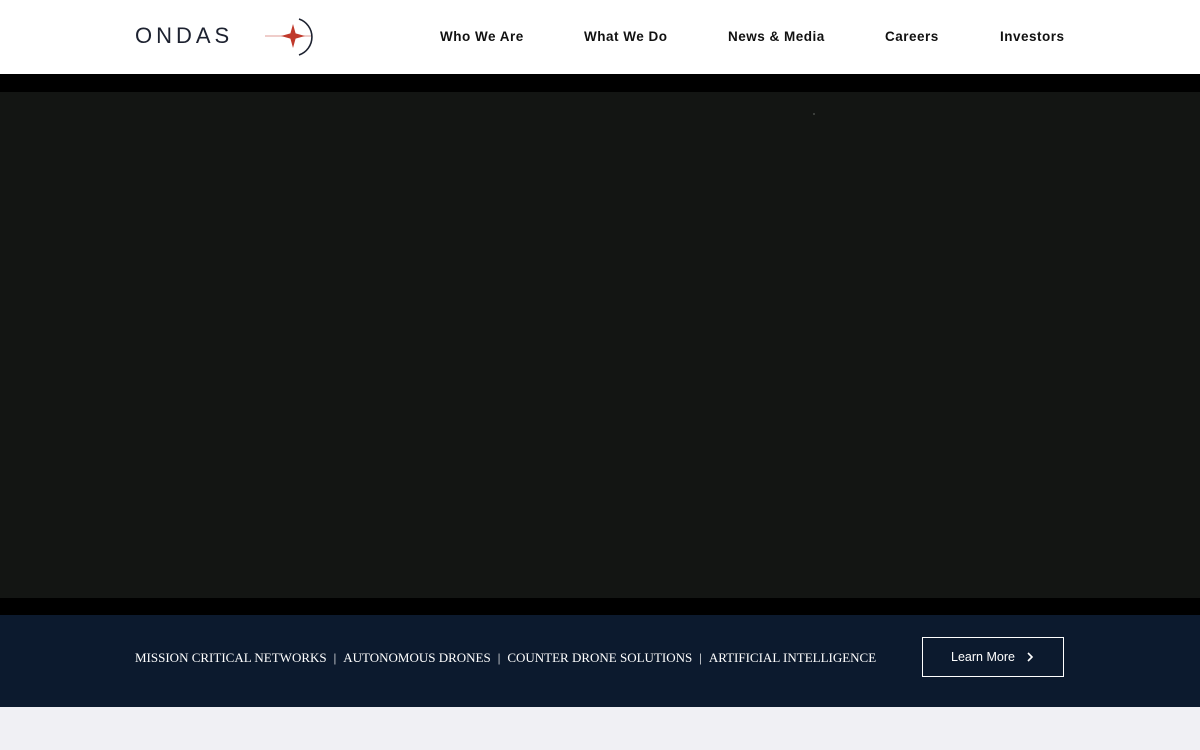 This screenshot has height=750, width=1200. I want to click on tag-counter-drone-solutions: COUNTER DRONE SOLUTIONS, so click(600, 657).